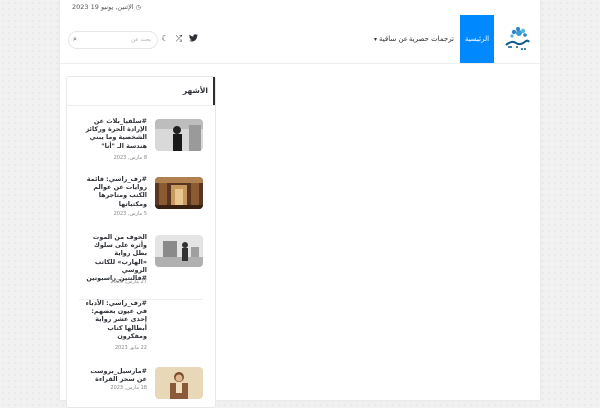 The image size is (600, 408). Describe the element at coordinates (179, 39) in the screenshot. I see `shuffle-icon: ⤮` at that location.